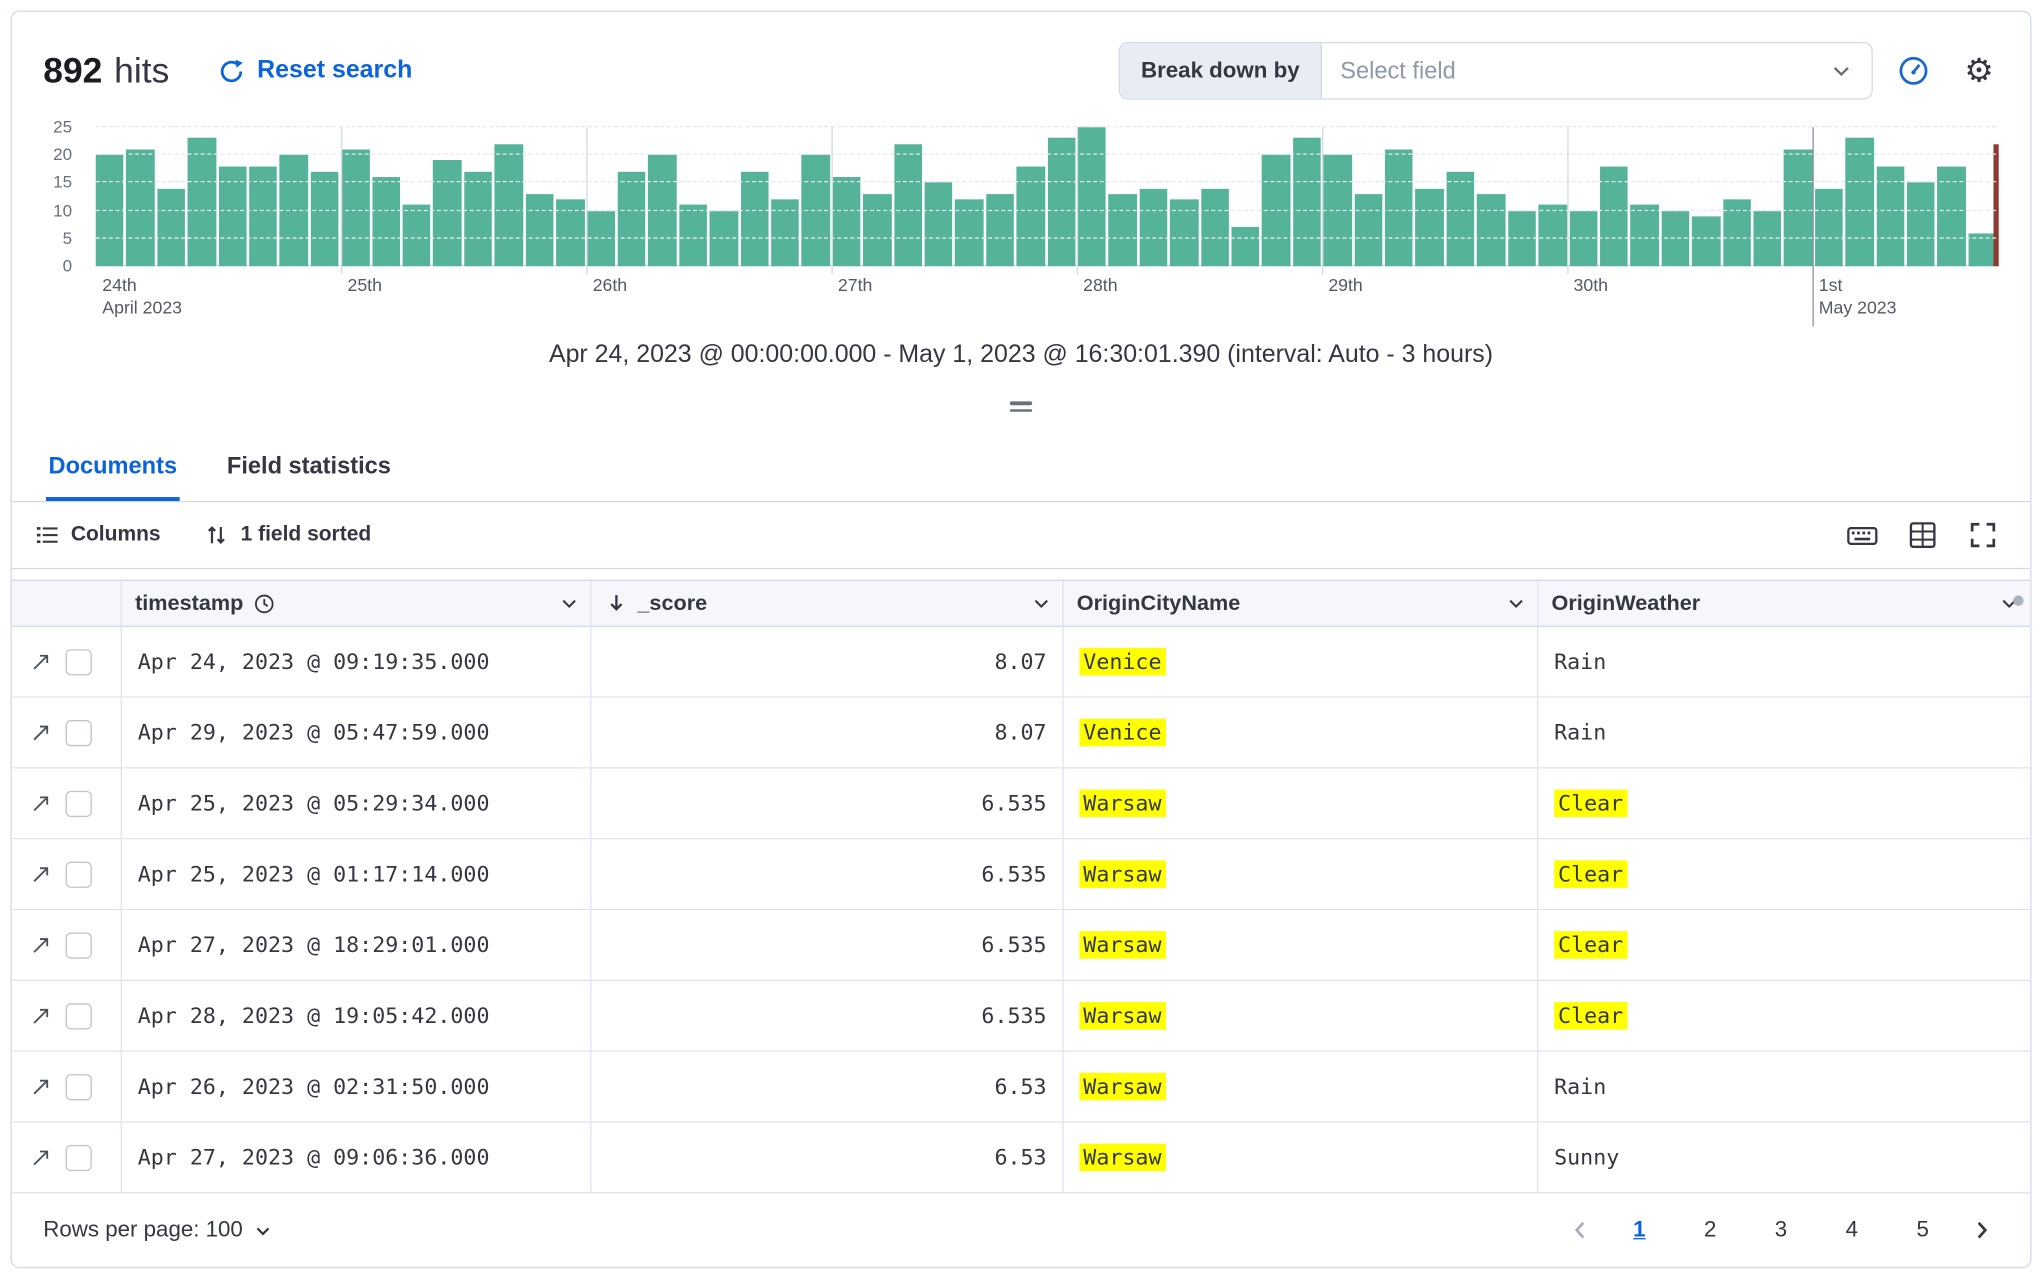 Image resolution: width=2042 pixels, height=1279 pixels. Describe the element at coordinates (1981, 1230) in the screenshot. I see `next-page-button` at that location.